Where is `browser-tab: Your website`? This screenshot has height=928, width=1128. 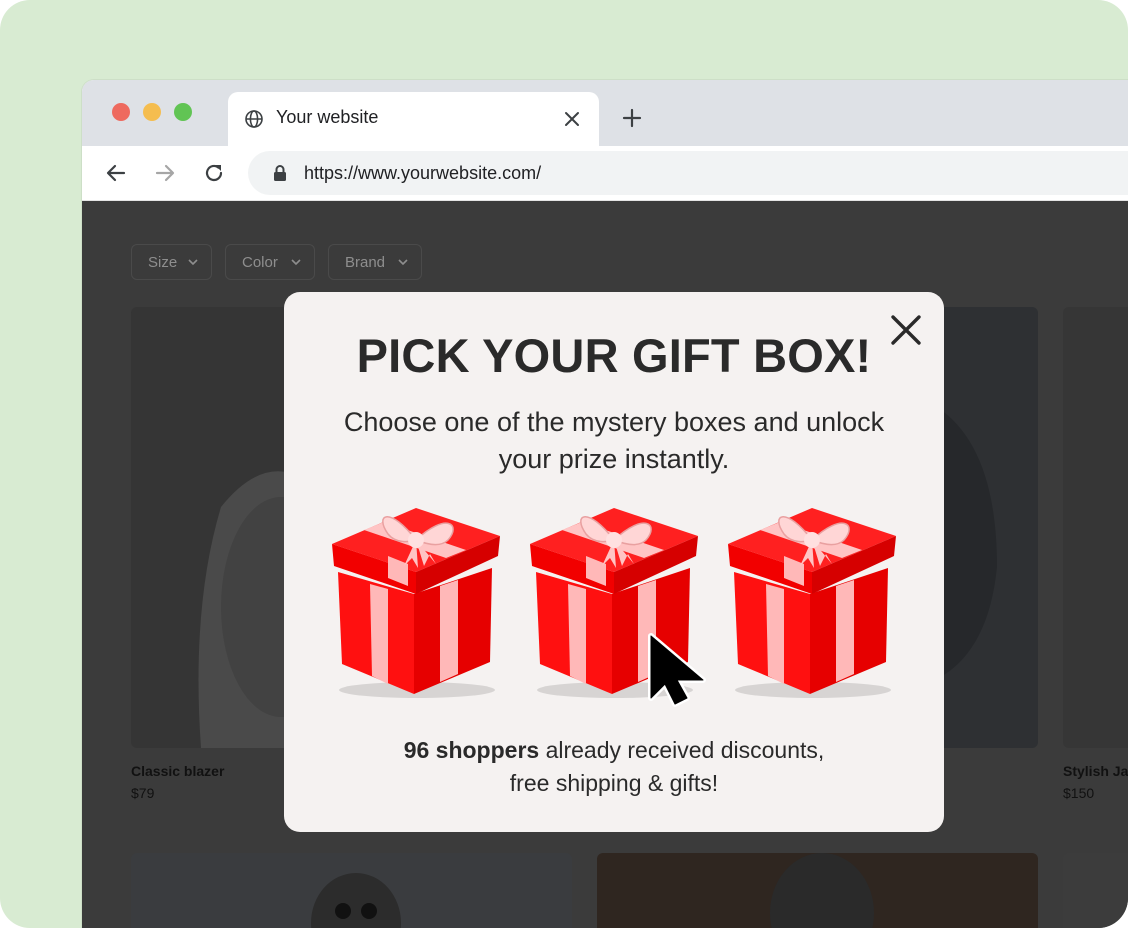 browser-tab: Your website is located at coordinates (413, 119).